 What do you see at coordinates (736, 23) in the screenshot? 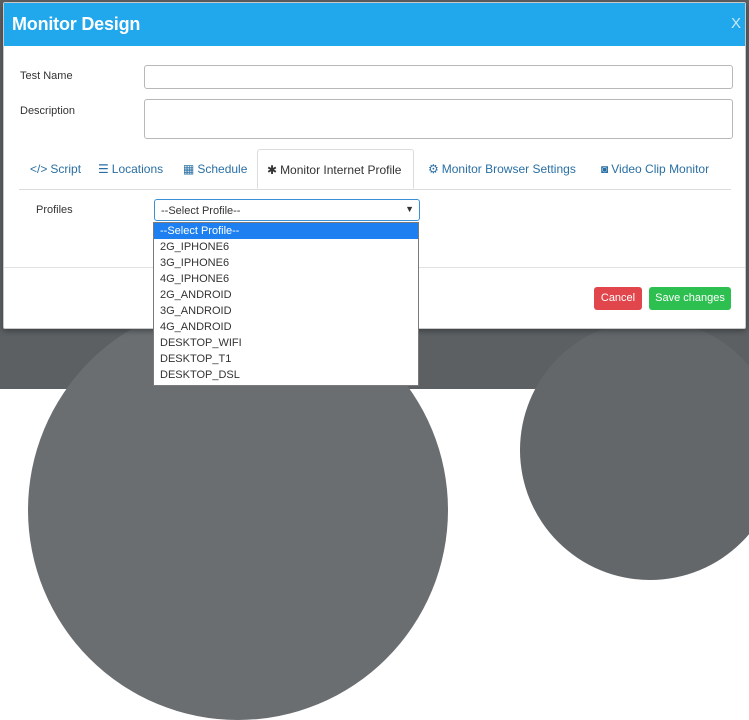
I see `close-button: X` at bounding box center [736, 23].